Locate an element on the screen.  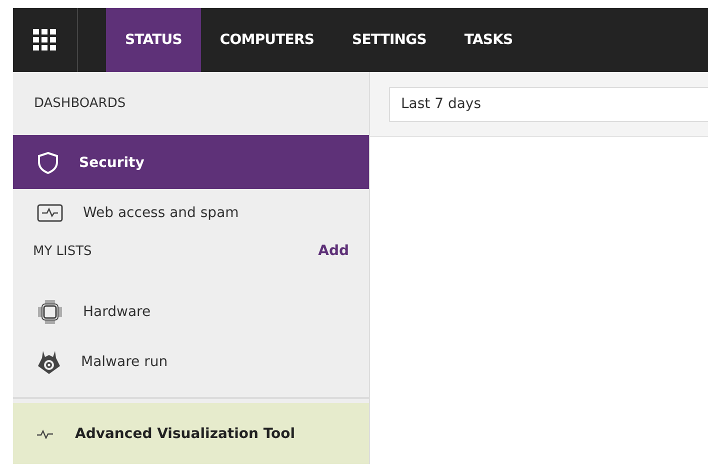
bug-target-icon is located at coordinates (49, 362).